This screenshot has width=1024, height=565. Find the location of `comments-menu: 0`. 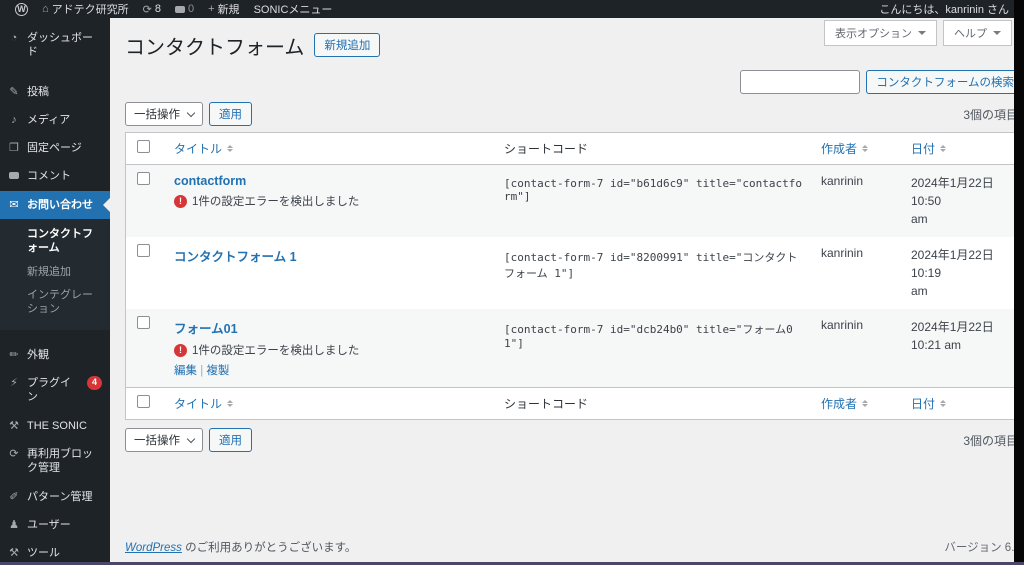

comments-menu: 0 is located at coordinates (184, 9).